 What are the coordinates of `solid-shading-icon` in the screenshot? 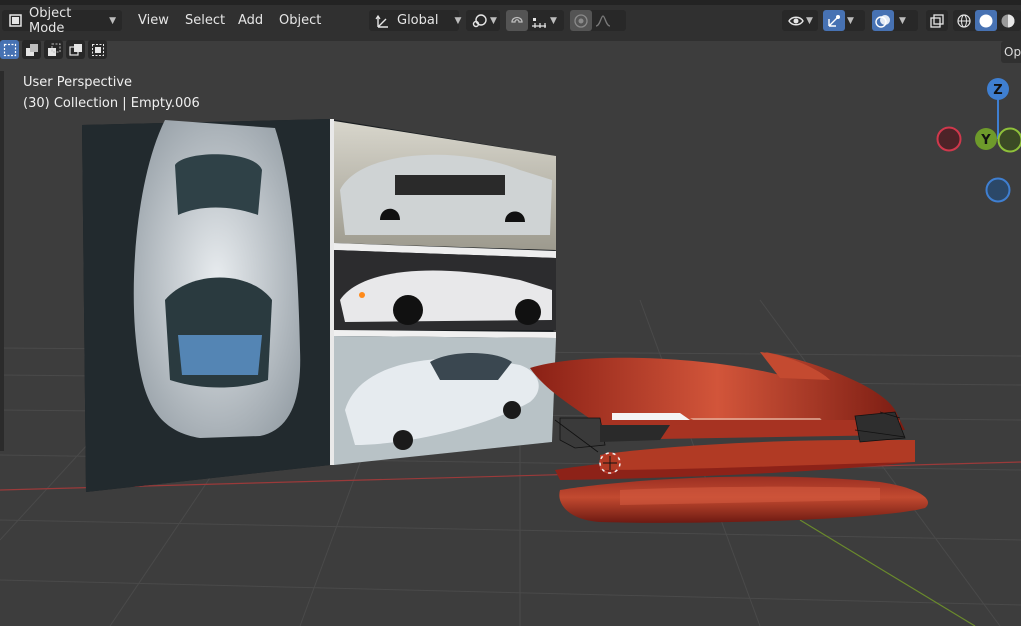 It's located at (986, 21).